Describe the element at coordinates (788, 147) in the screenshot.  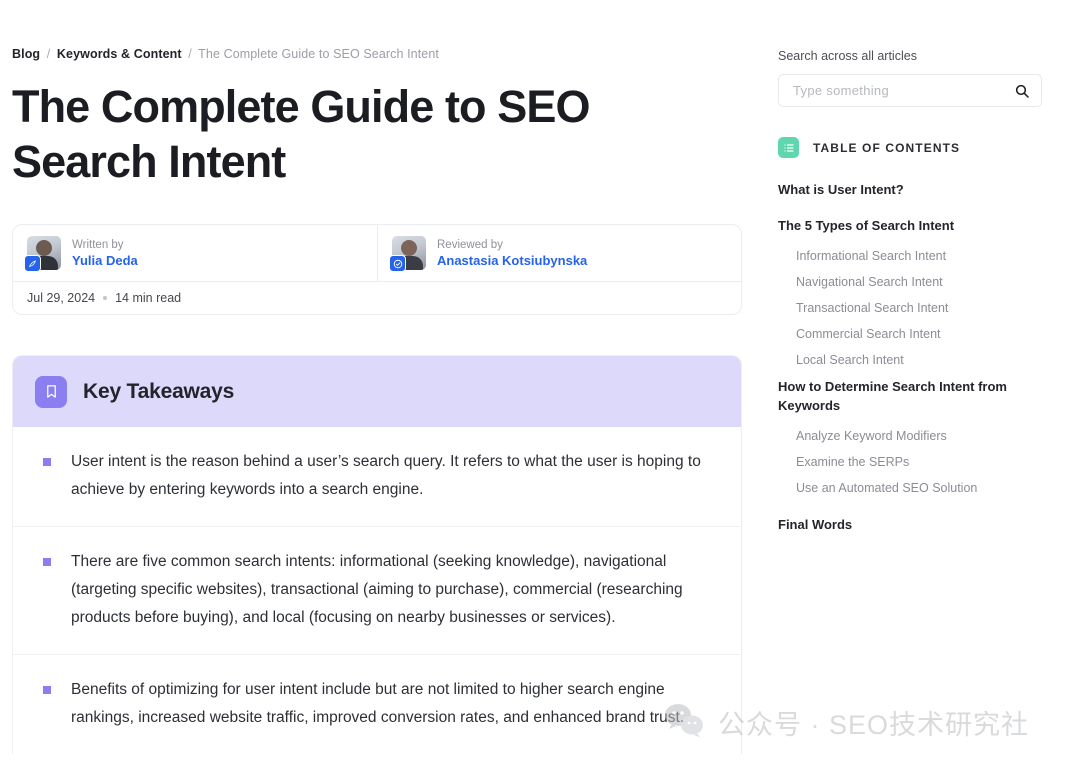
I see `list-icon` at that location.